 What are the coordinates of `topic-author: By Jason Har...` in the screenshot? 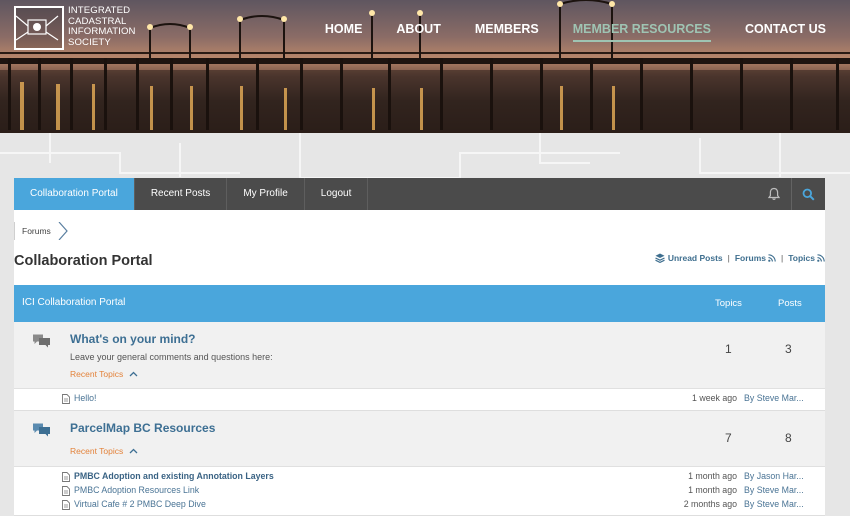 It's located at (776, 476).